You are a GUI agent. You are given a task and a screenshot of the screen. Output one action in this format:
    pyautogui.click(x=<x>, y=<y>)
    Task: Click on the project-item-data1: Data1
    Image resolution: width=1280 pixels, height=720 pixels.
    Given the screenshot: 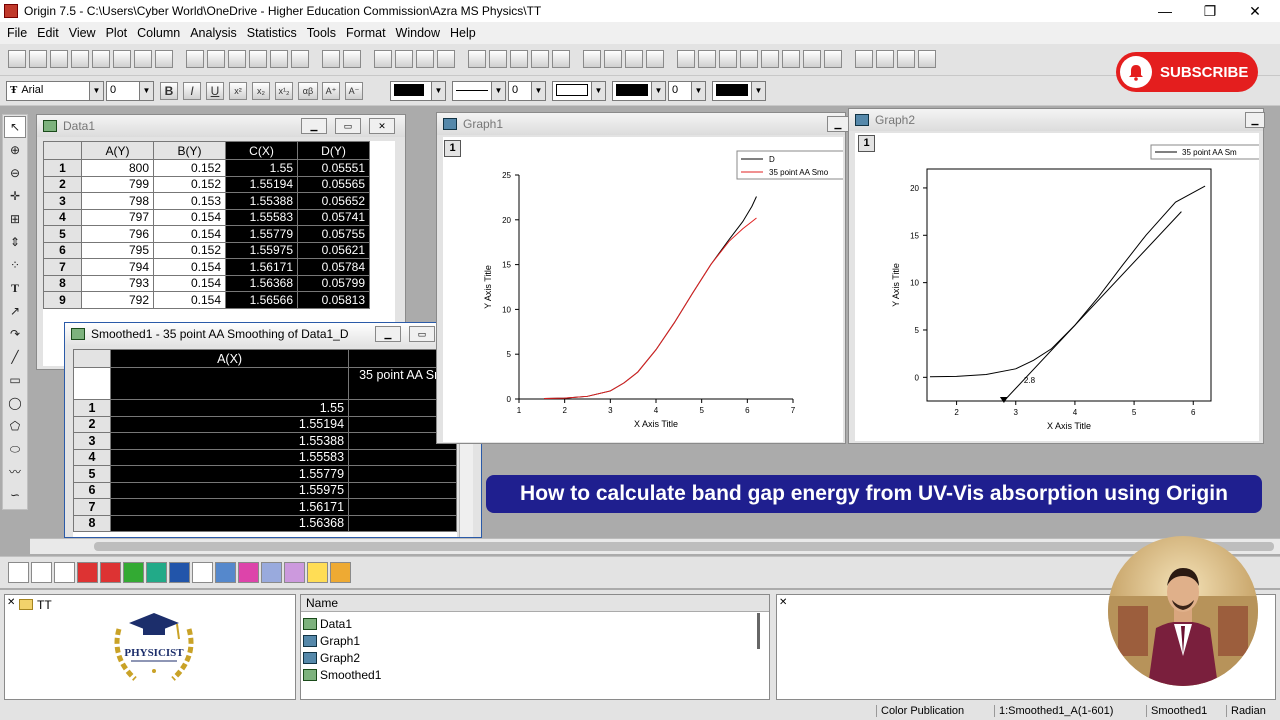 What is the action you would take?
    pyautogui.click(x=342, y=623)
    